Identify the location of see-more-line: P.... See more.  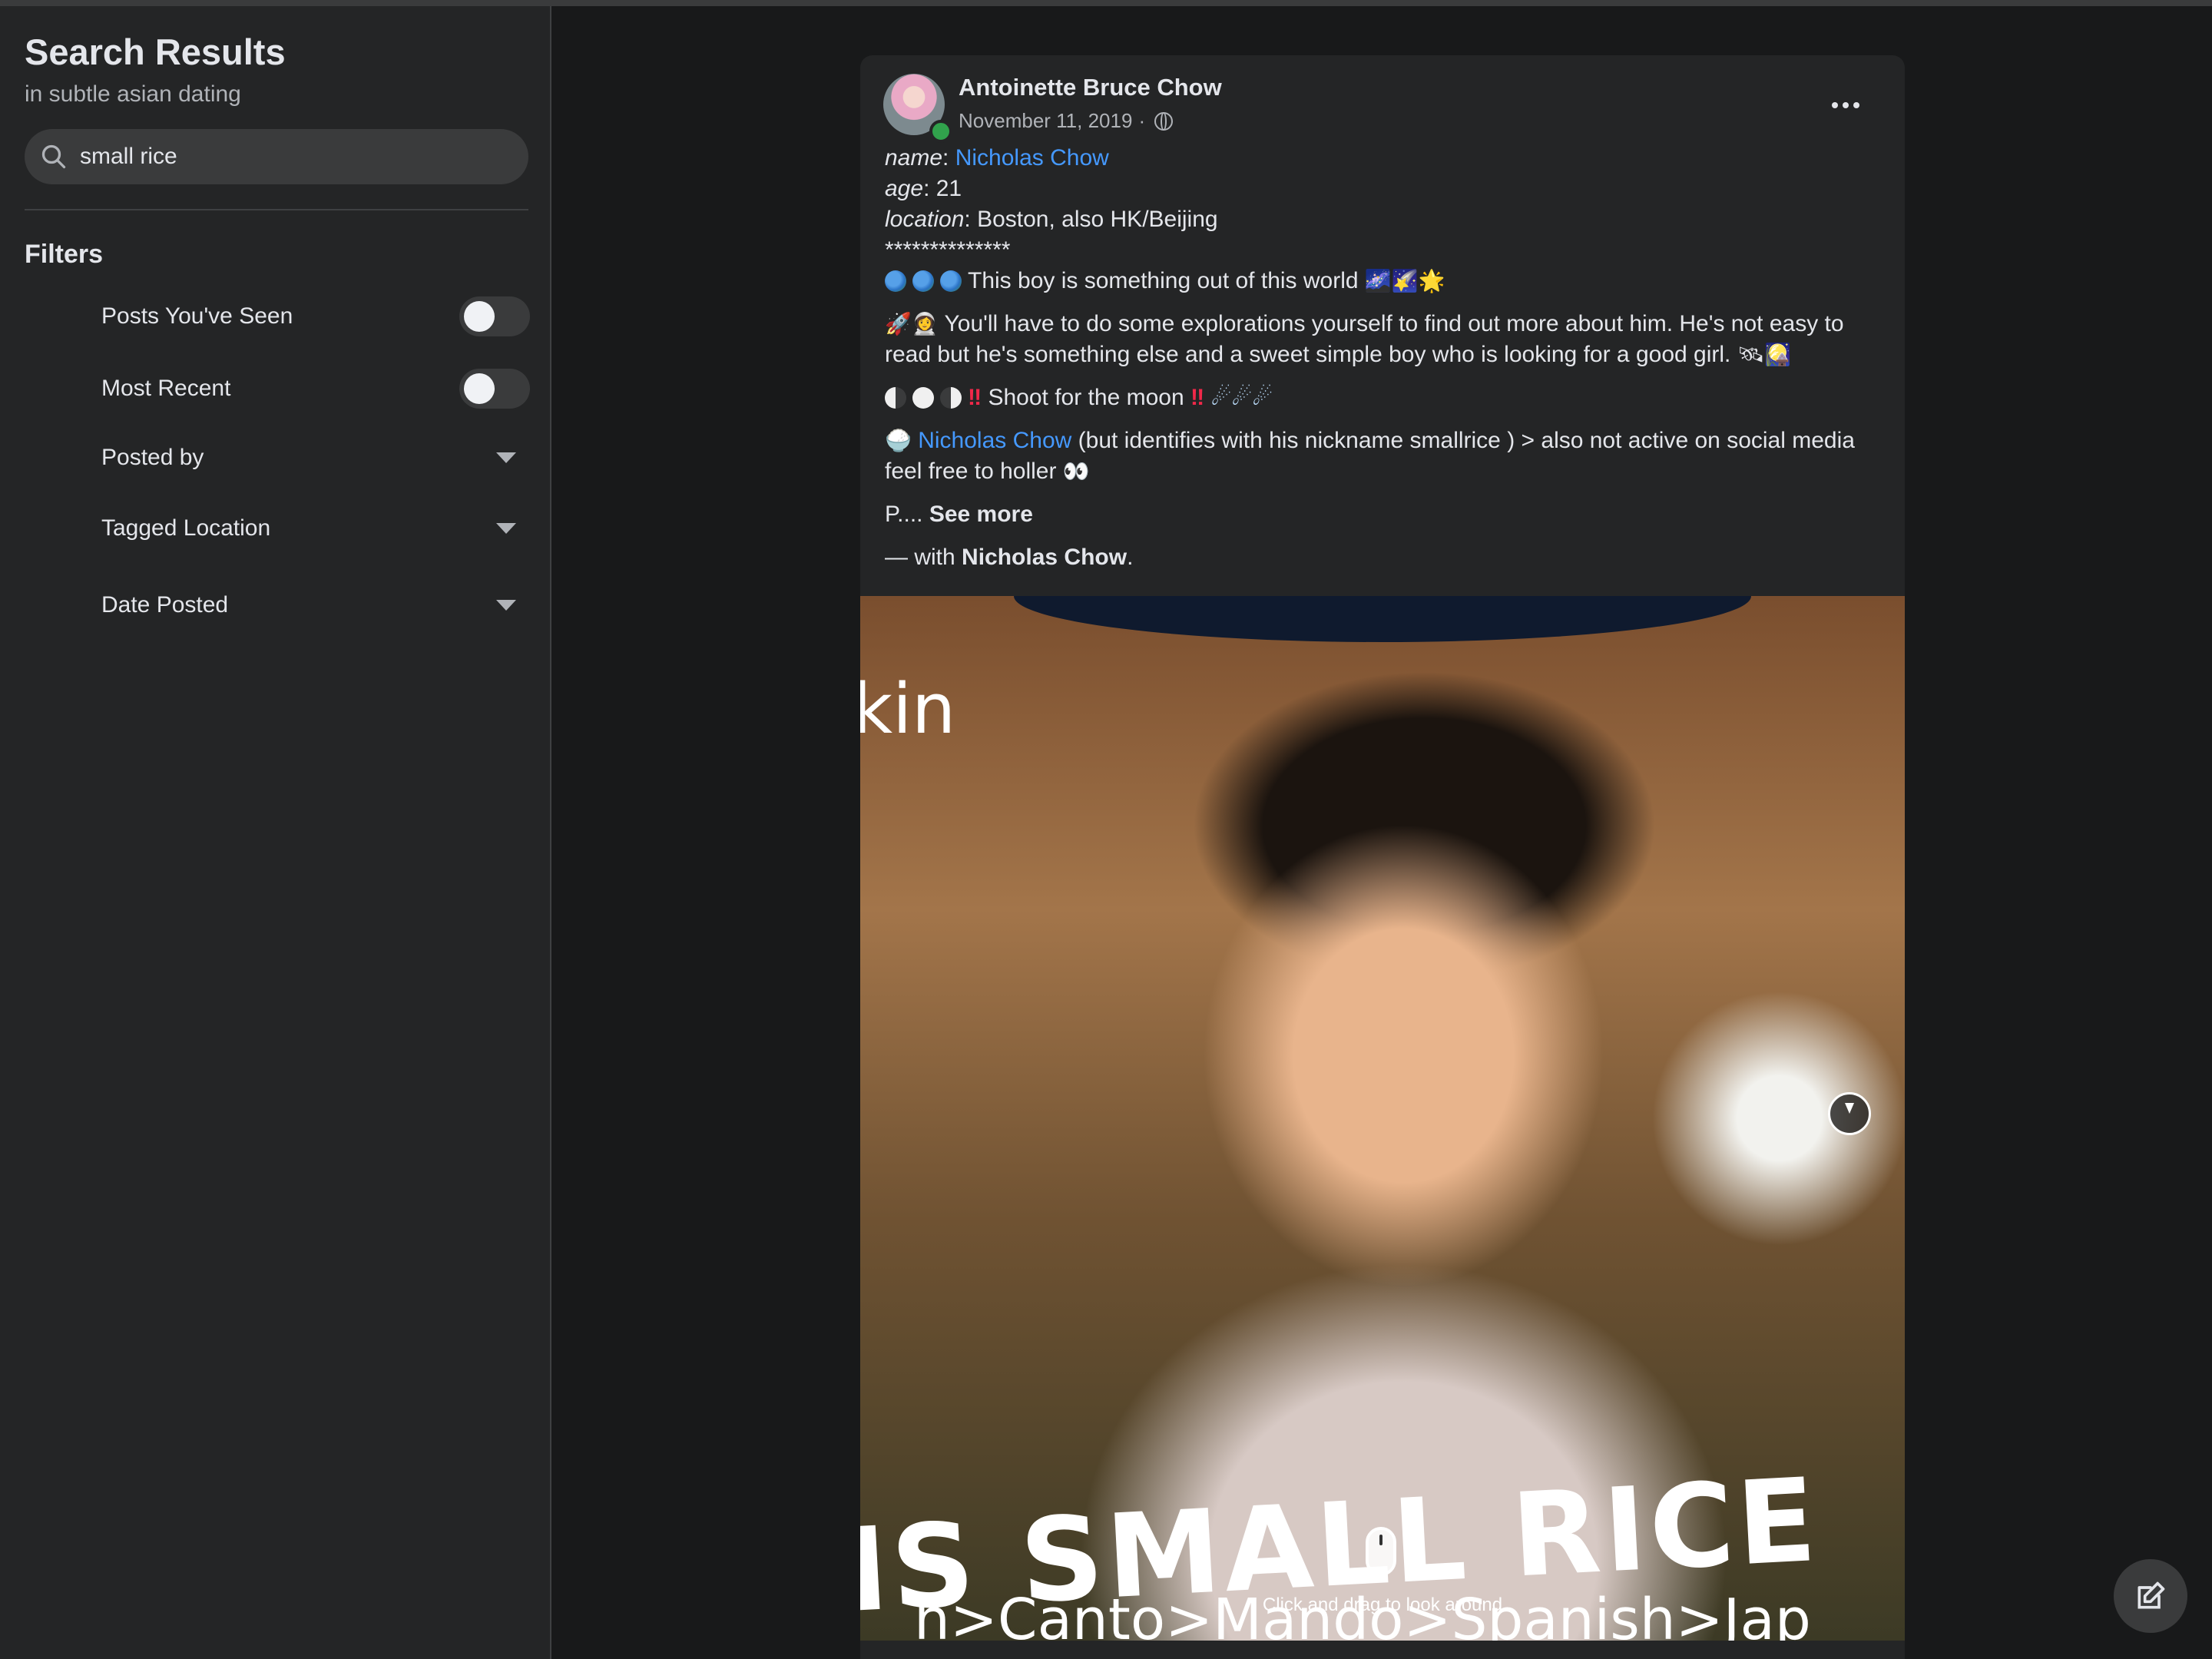
(1384, 514).